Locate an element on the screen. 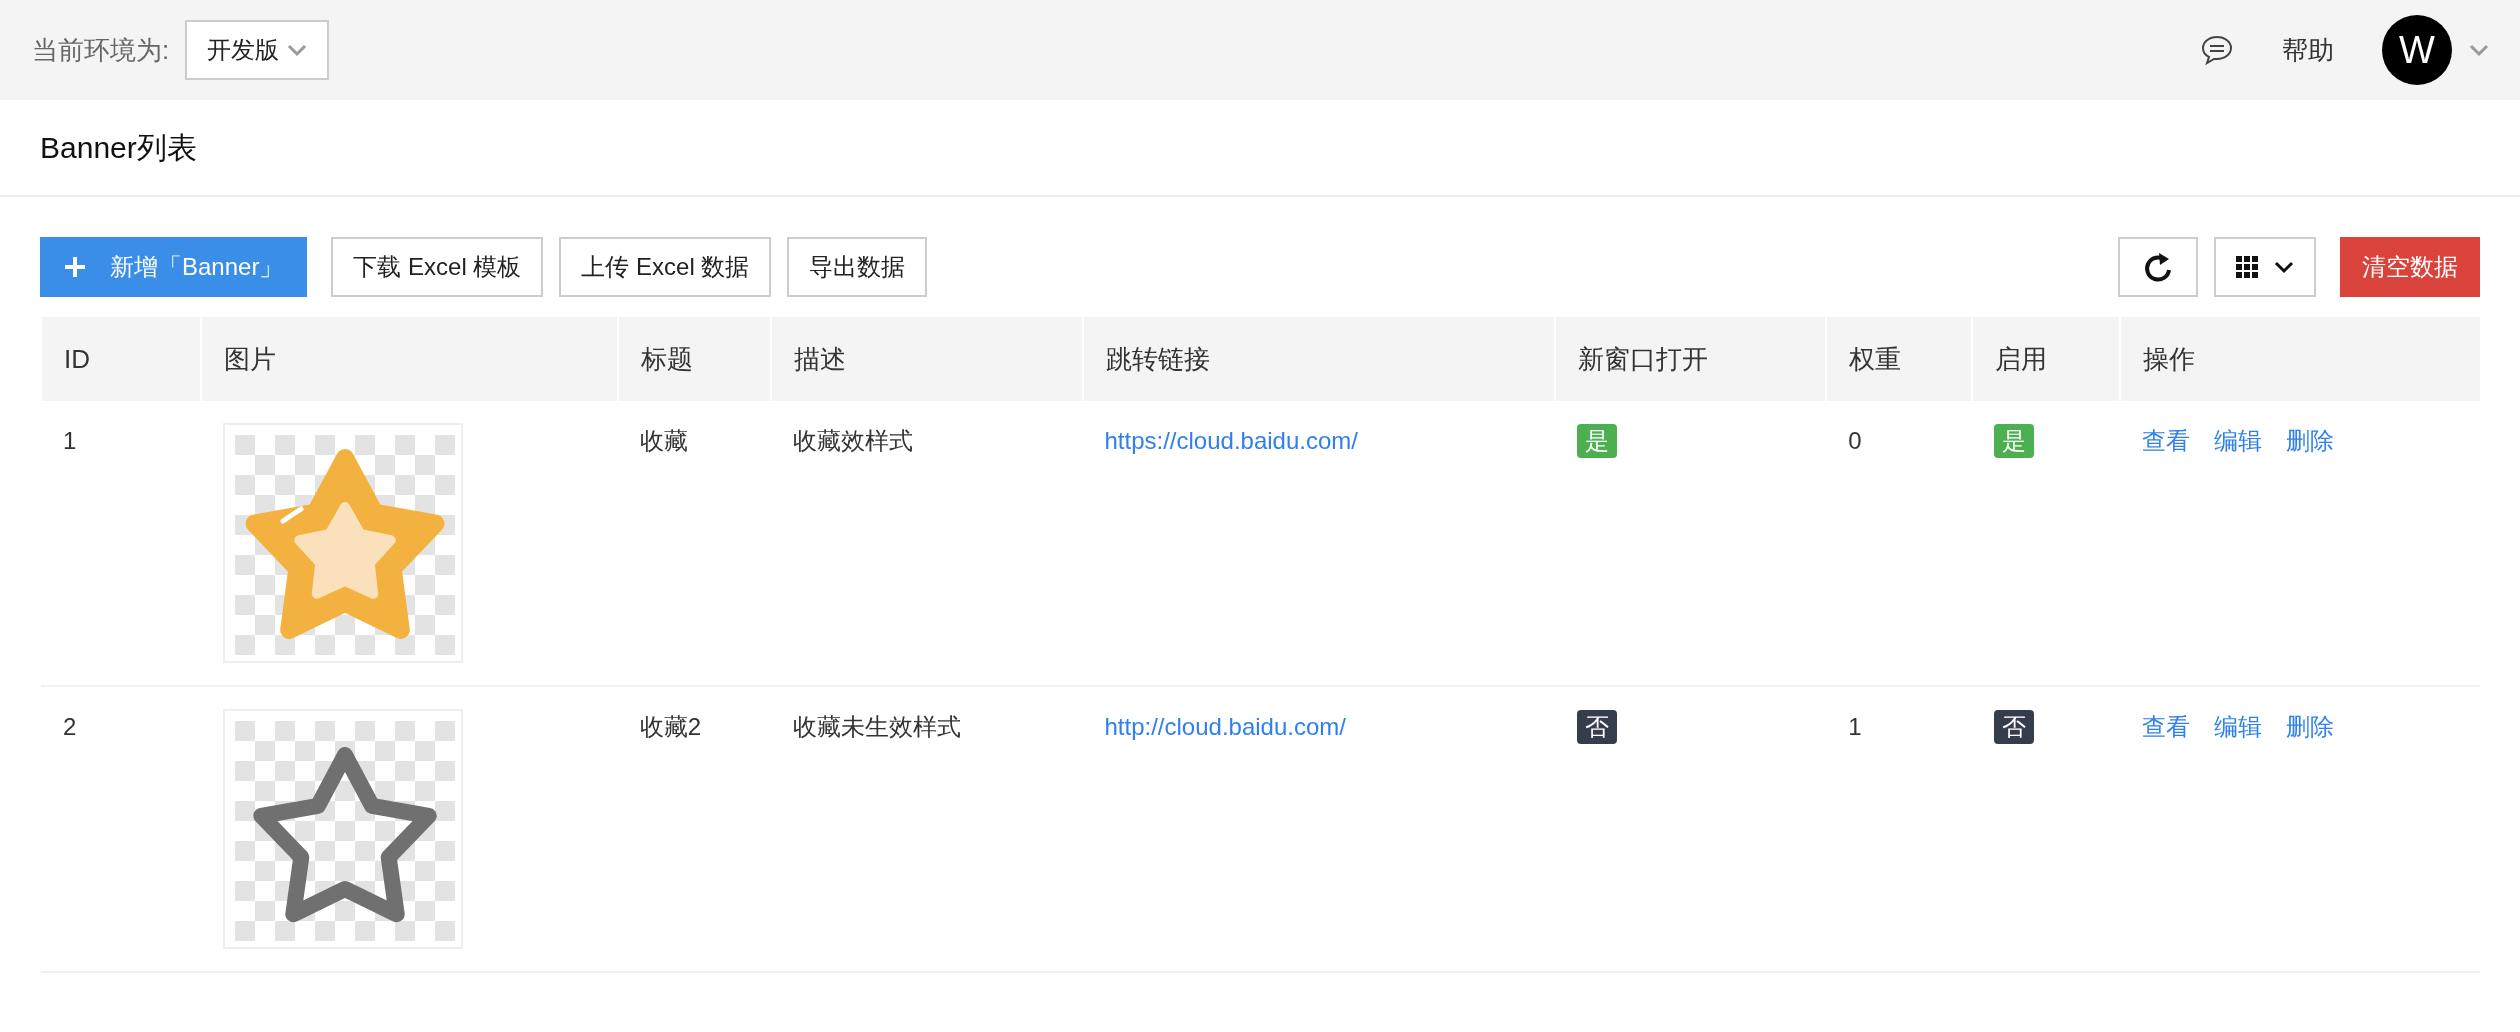  clear-data-button: 清空数据 is located at coordinates (2410, 267).